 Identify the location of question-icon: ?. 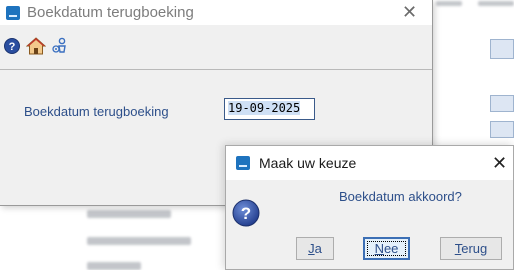
(246, 213).